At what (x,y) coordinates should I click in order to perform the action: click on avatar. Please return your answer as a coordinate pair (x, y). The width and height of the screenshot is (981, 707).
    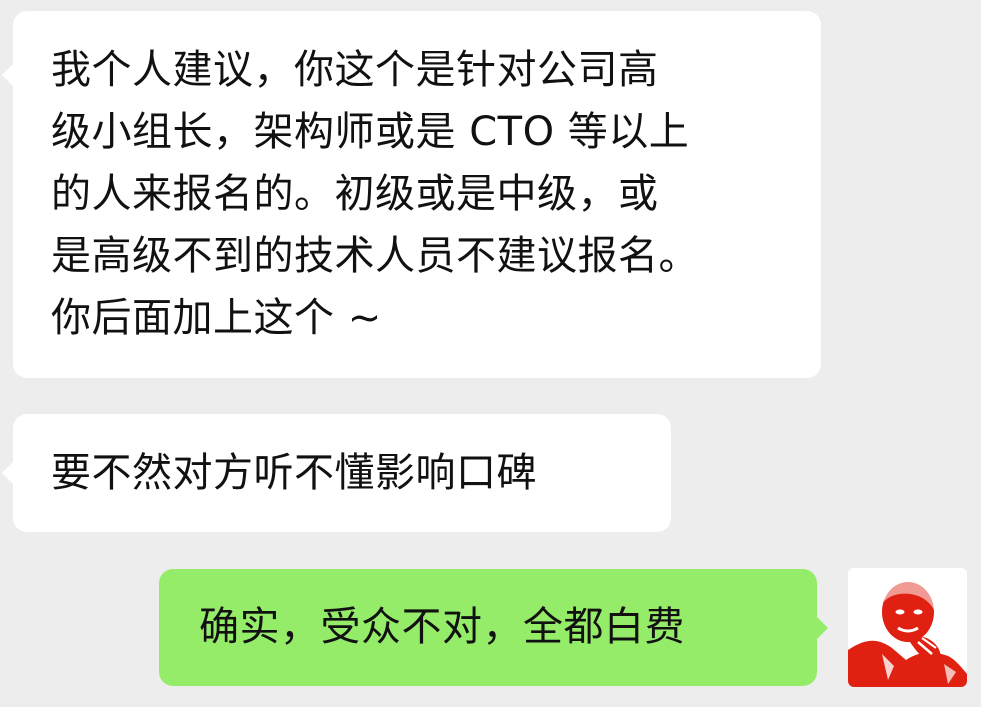
    Looking at the image, I should click on (907, 627).